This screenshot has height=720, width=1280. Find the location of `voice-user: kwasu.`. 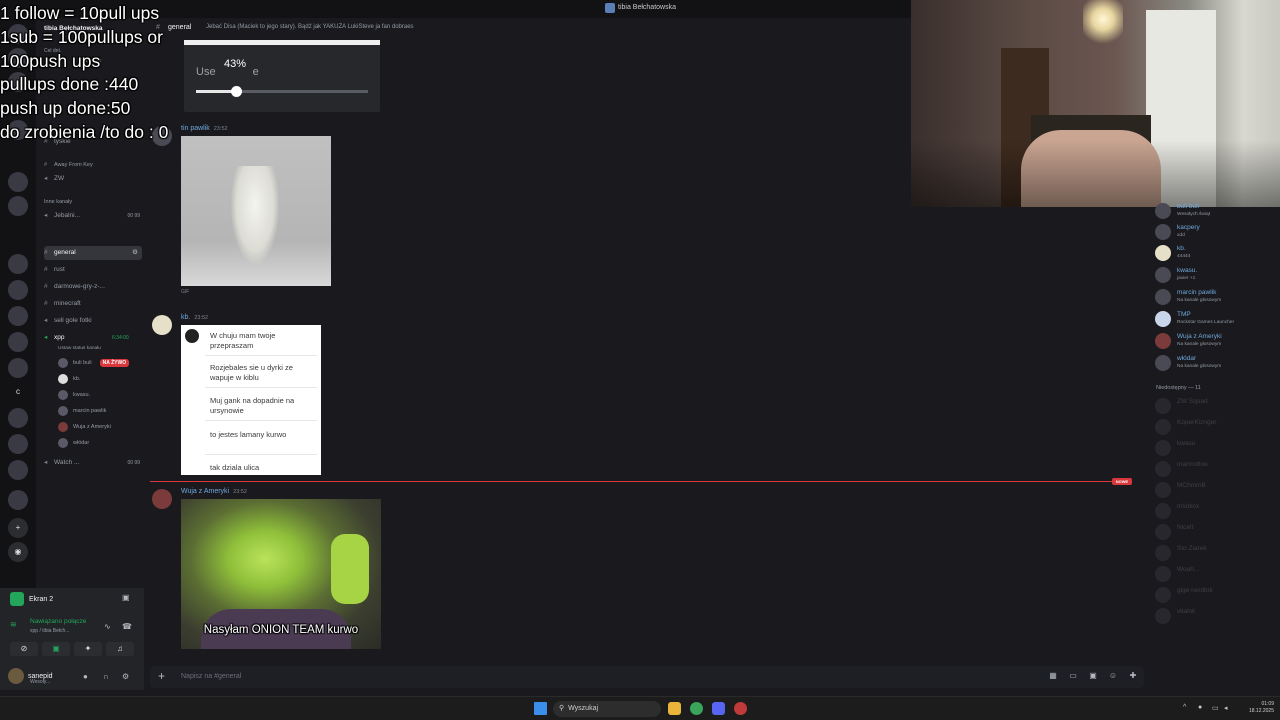

voice-user: kwasu. is located at coordinates (74, 395).